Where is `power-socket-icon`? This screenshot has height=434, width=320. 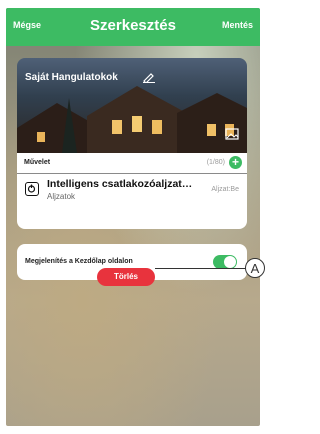 power-socket-icon is located at coordinates (32, 189).